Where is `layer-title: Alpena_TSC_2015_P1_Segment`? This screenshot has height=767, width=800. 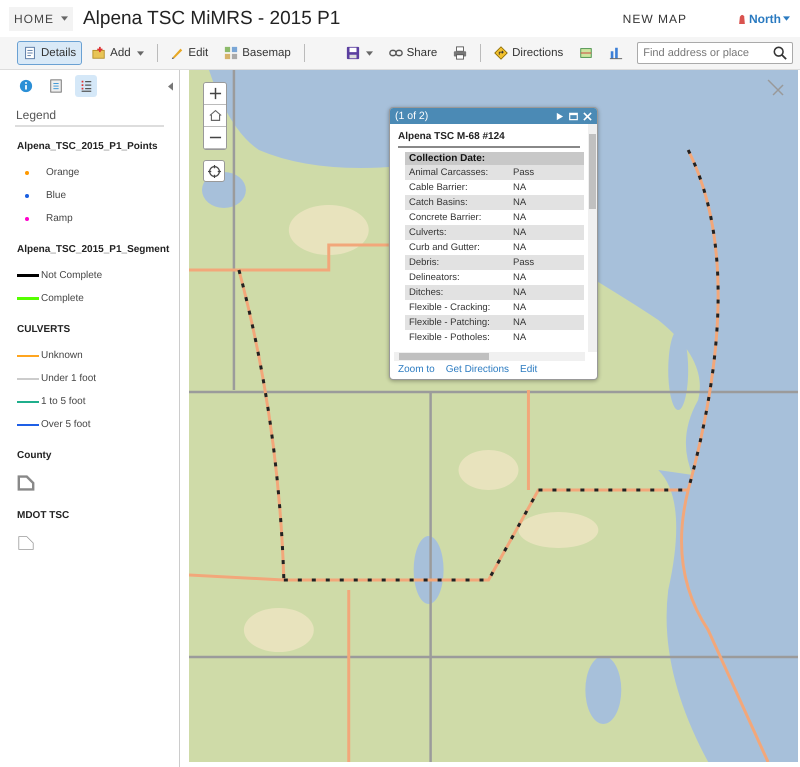
layer-title: Alpena_TSC_2015_P1_Segment is located at coordinates (93, 249).